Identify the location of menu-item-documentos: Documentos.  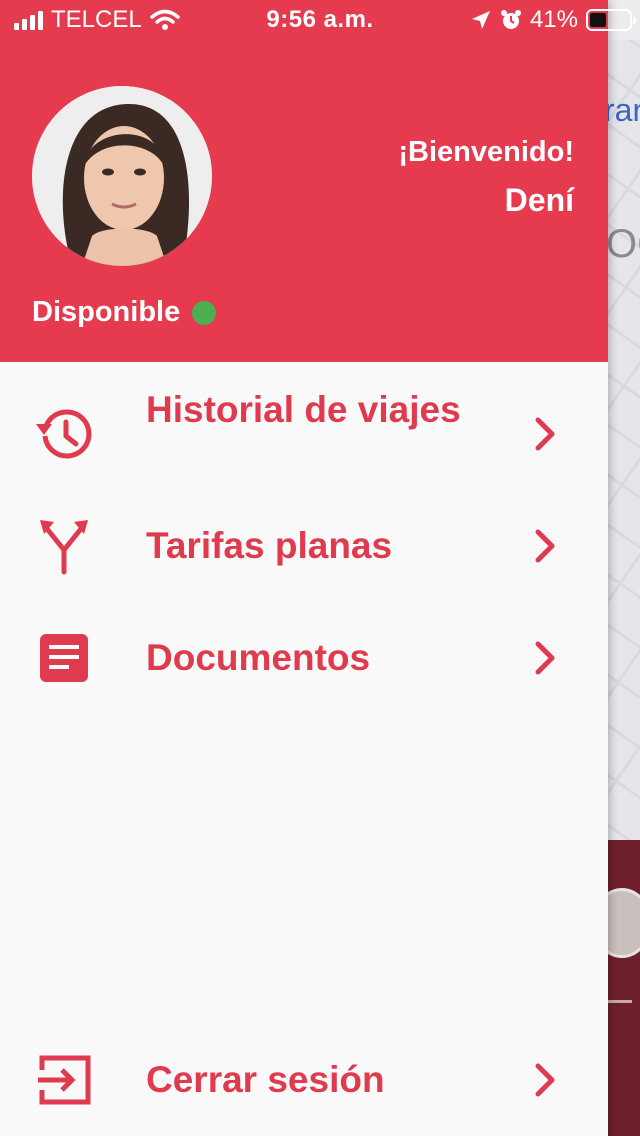
(304, 658).